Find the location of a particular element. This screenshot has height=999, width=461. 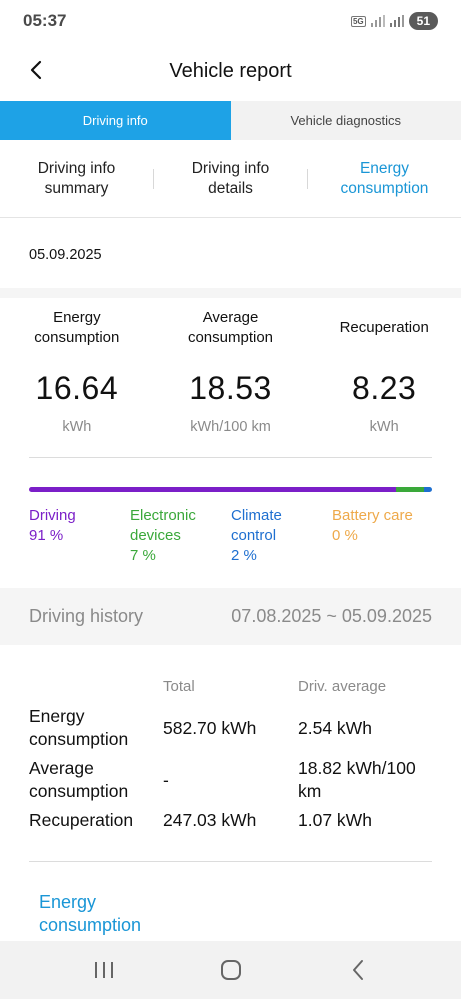

legend-electronic-devices: Electronic devices 7 % is located at coordinates (180, 536).